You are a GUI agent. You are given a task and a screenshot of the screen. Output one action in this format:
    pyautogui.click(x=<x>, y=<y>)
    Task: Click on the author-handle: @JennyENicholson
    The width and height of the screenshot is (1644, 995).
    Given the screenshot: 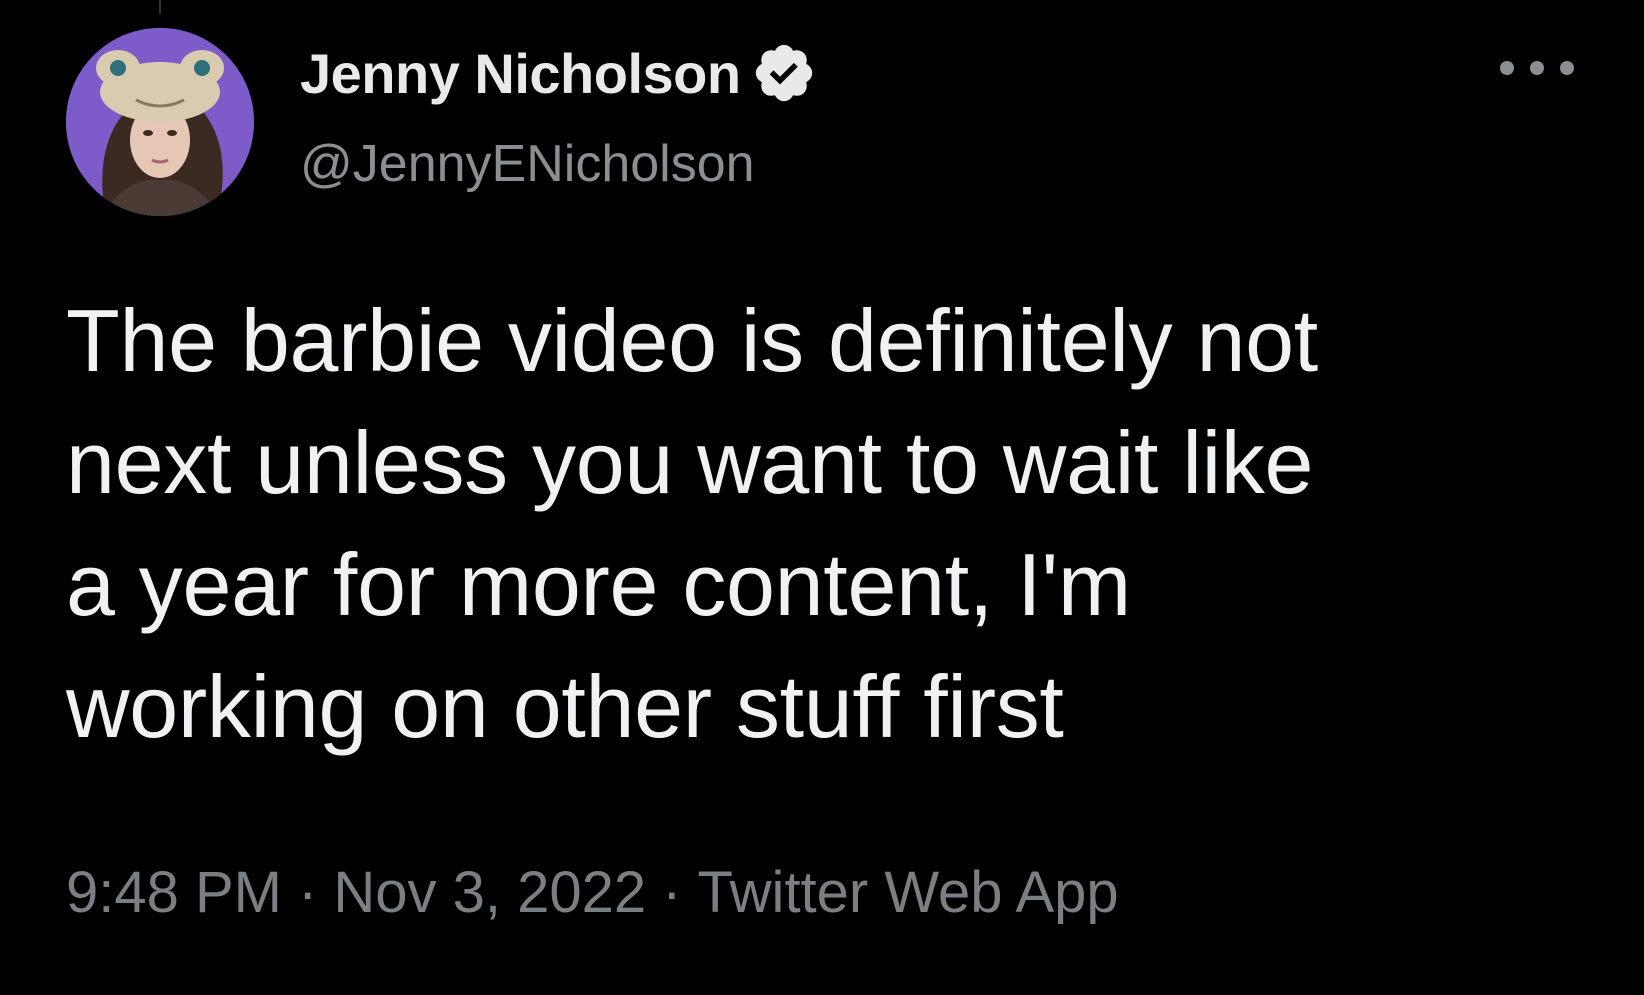 What is the action you would take?
    pyautogui.click(x=527, y=164)
    